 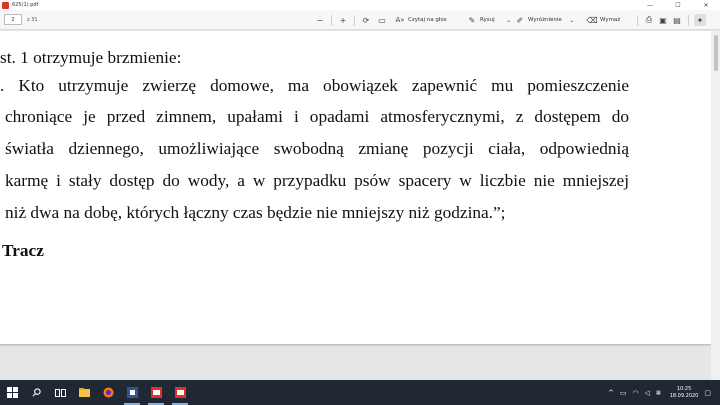 I want to click on read-aloud-icon: A», so click(x=400, y=20).